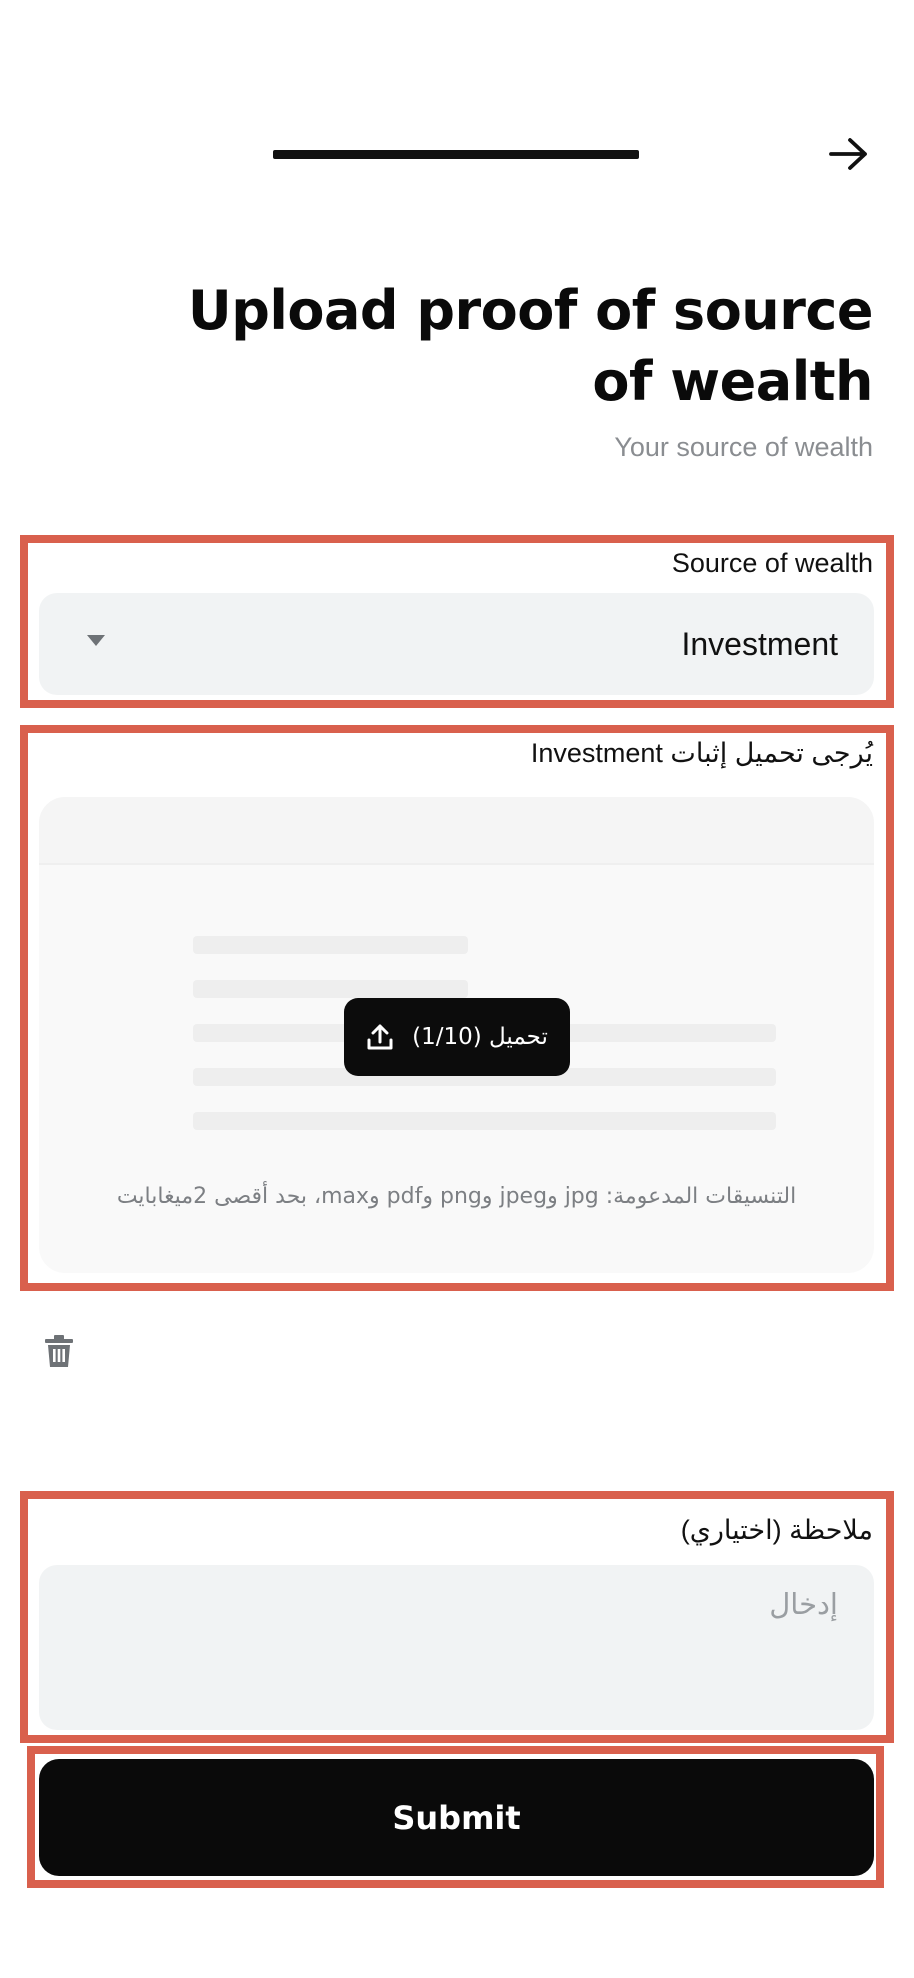  I want to click on submit-button: Submit, so click(456, 1817).